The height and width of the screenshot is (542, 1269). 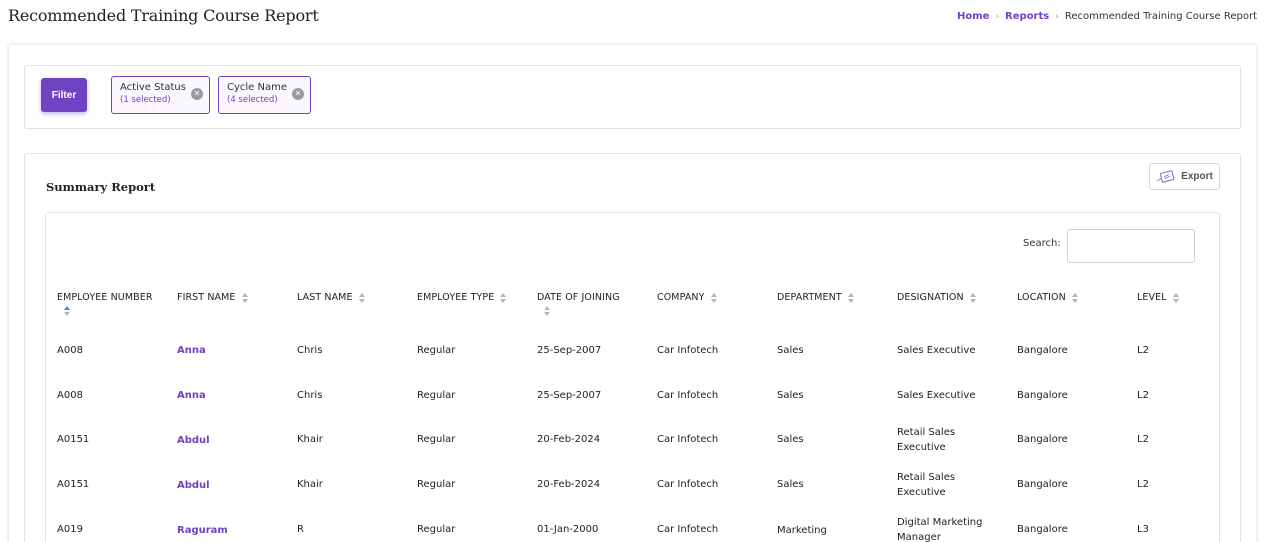 What do you see at coordinates (681, 297) in the screenshot?
I see `column-header-label: COMPANY` at bounding box center [681, 297].